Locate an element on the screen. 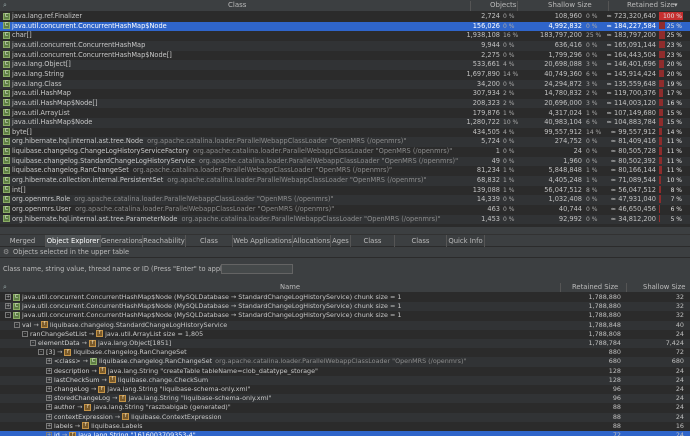  tab-merged-paths: Merged Paths is located at coordinates (23, 246).